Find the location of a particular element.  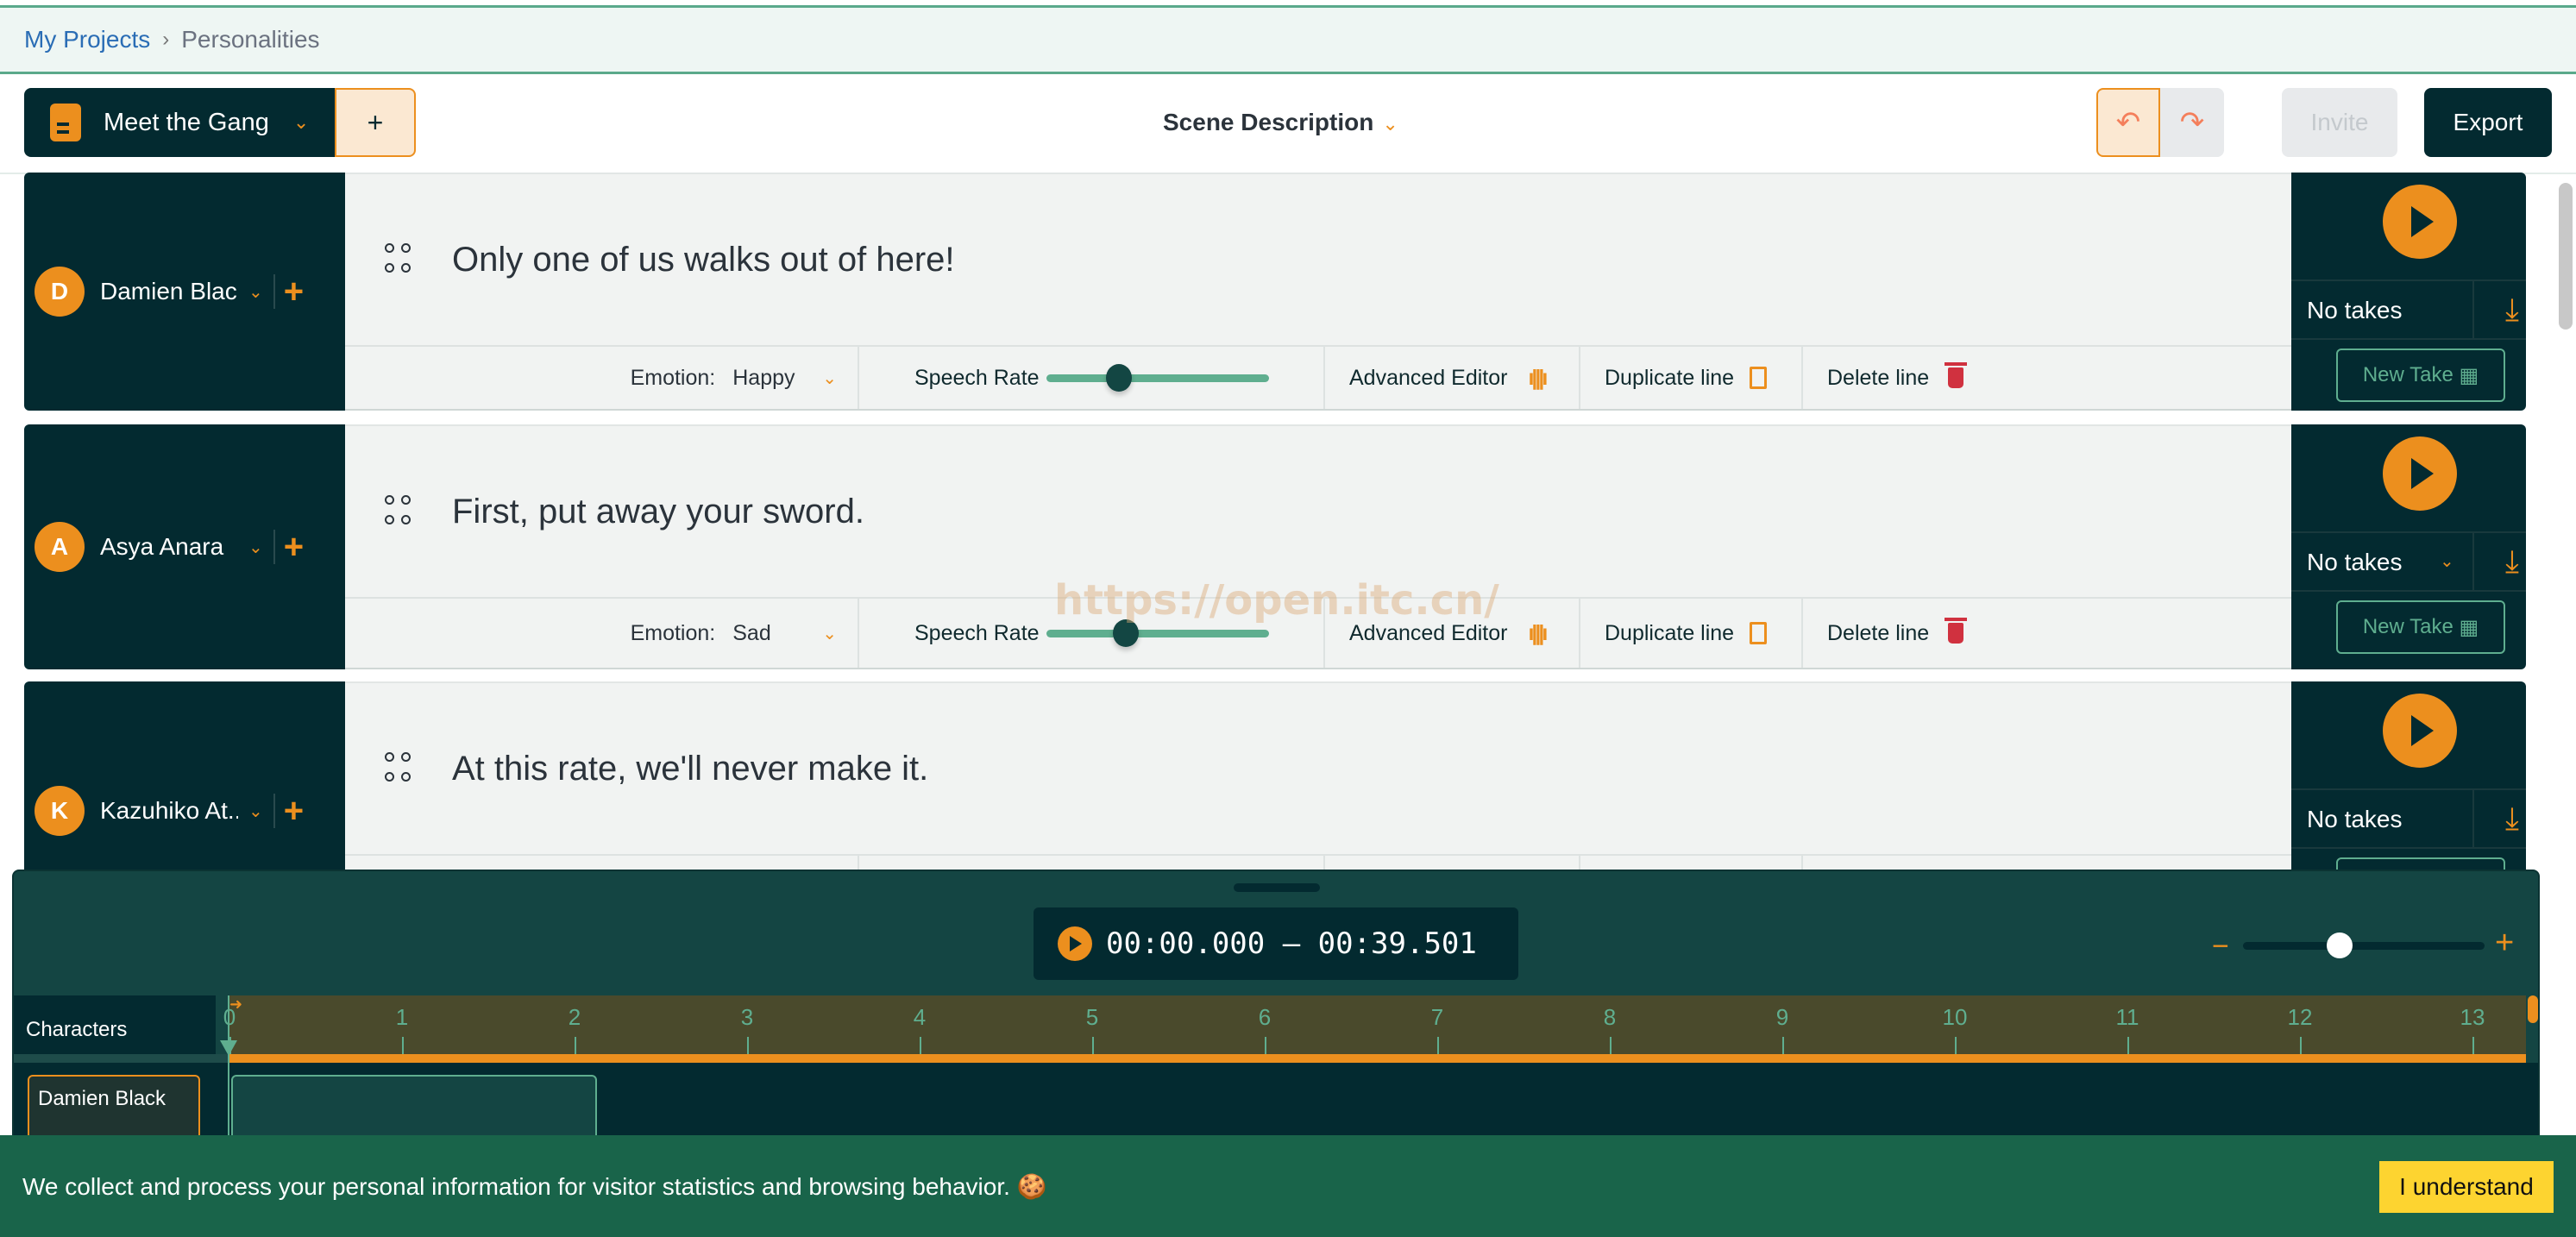

export-button: Export is located at coordinates (2488, 122).